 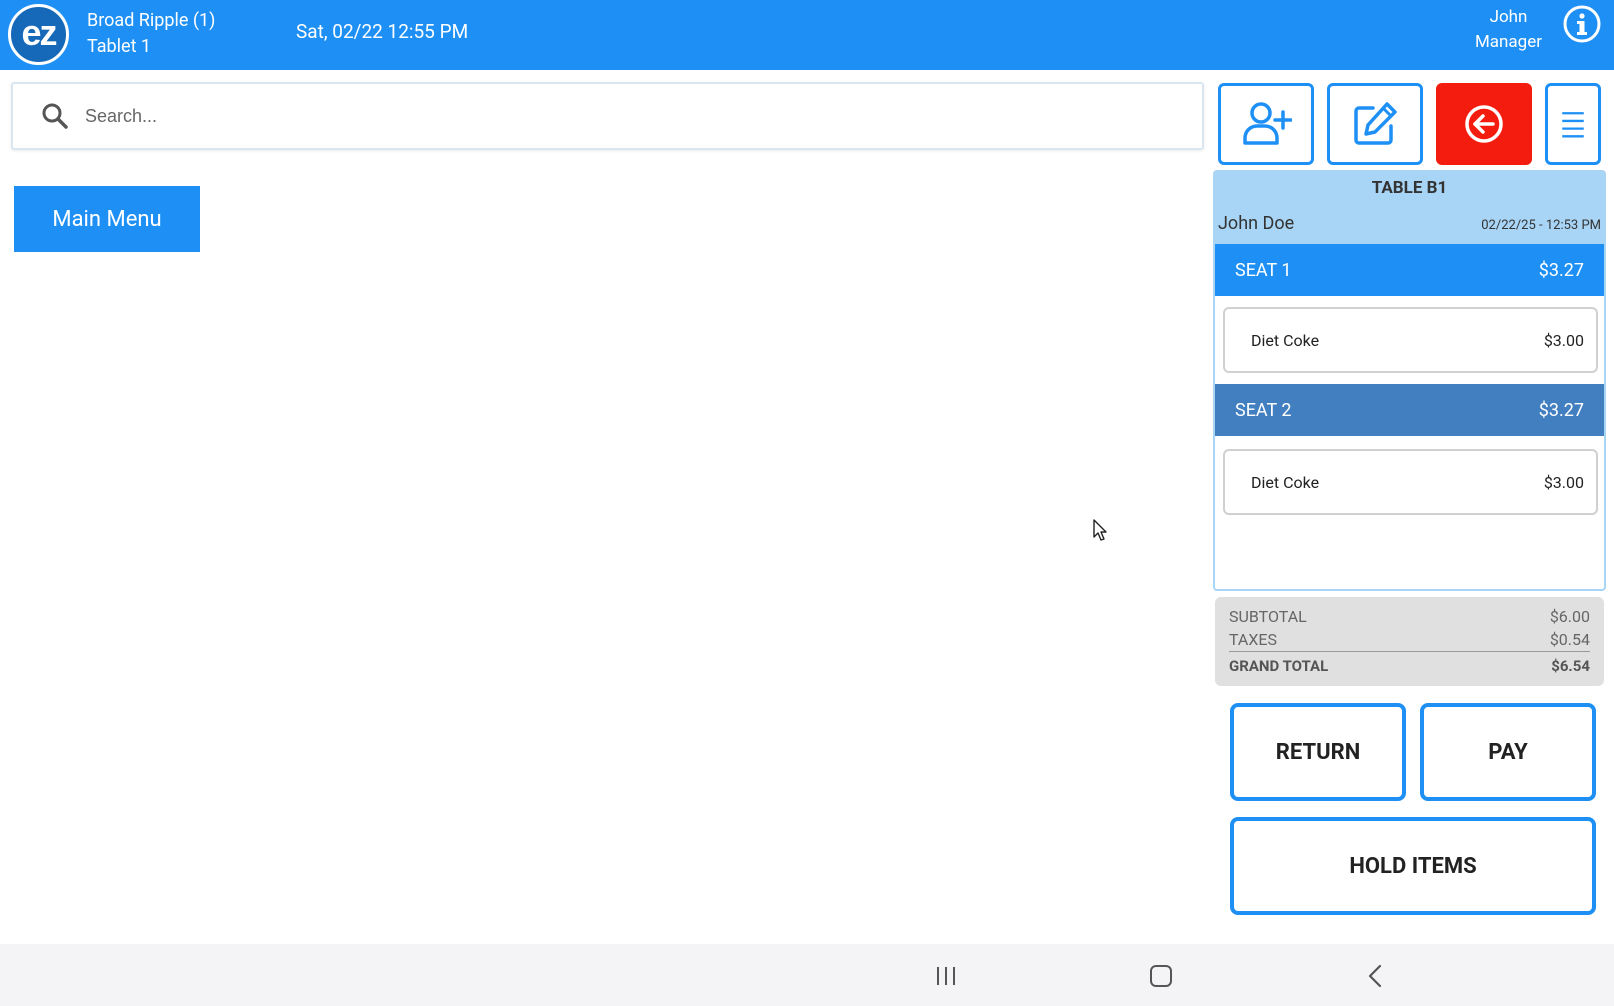 I want to click on totals-divider, so click(x=1409, y=651).